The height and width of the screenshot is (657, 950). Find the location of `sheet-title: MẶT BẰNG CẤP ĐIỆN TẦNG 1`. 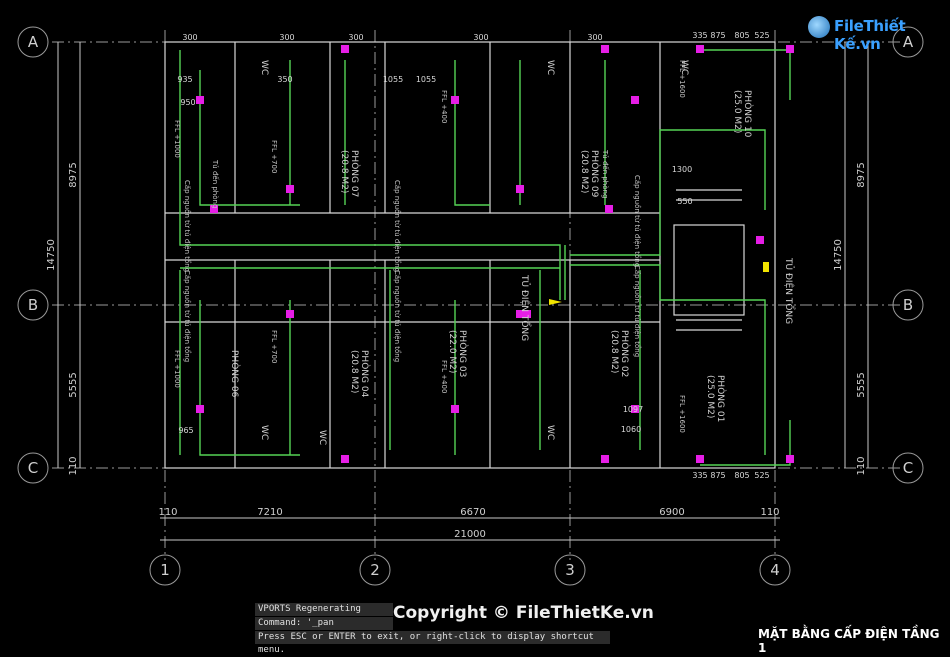

sheet-title: MẶT BẰNG CẤP ĐIỆN TẦNG 1 is located at coordinates (849, 641).